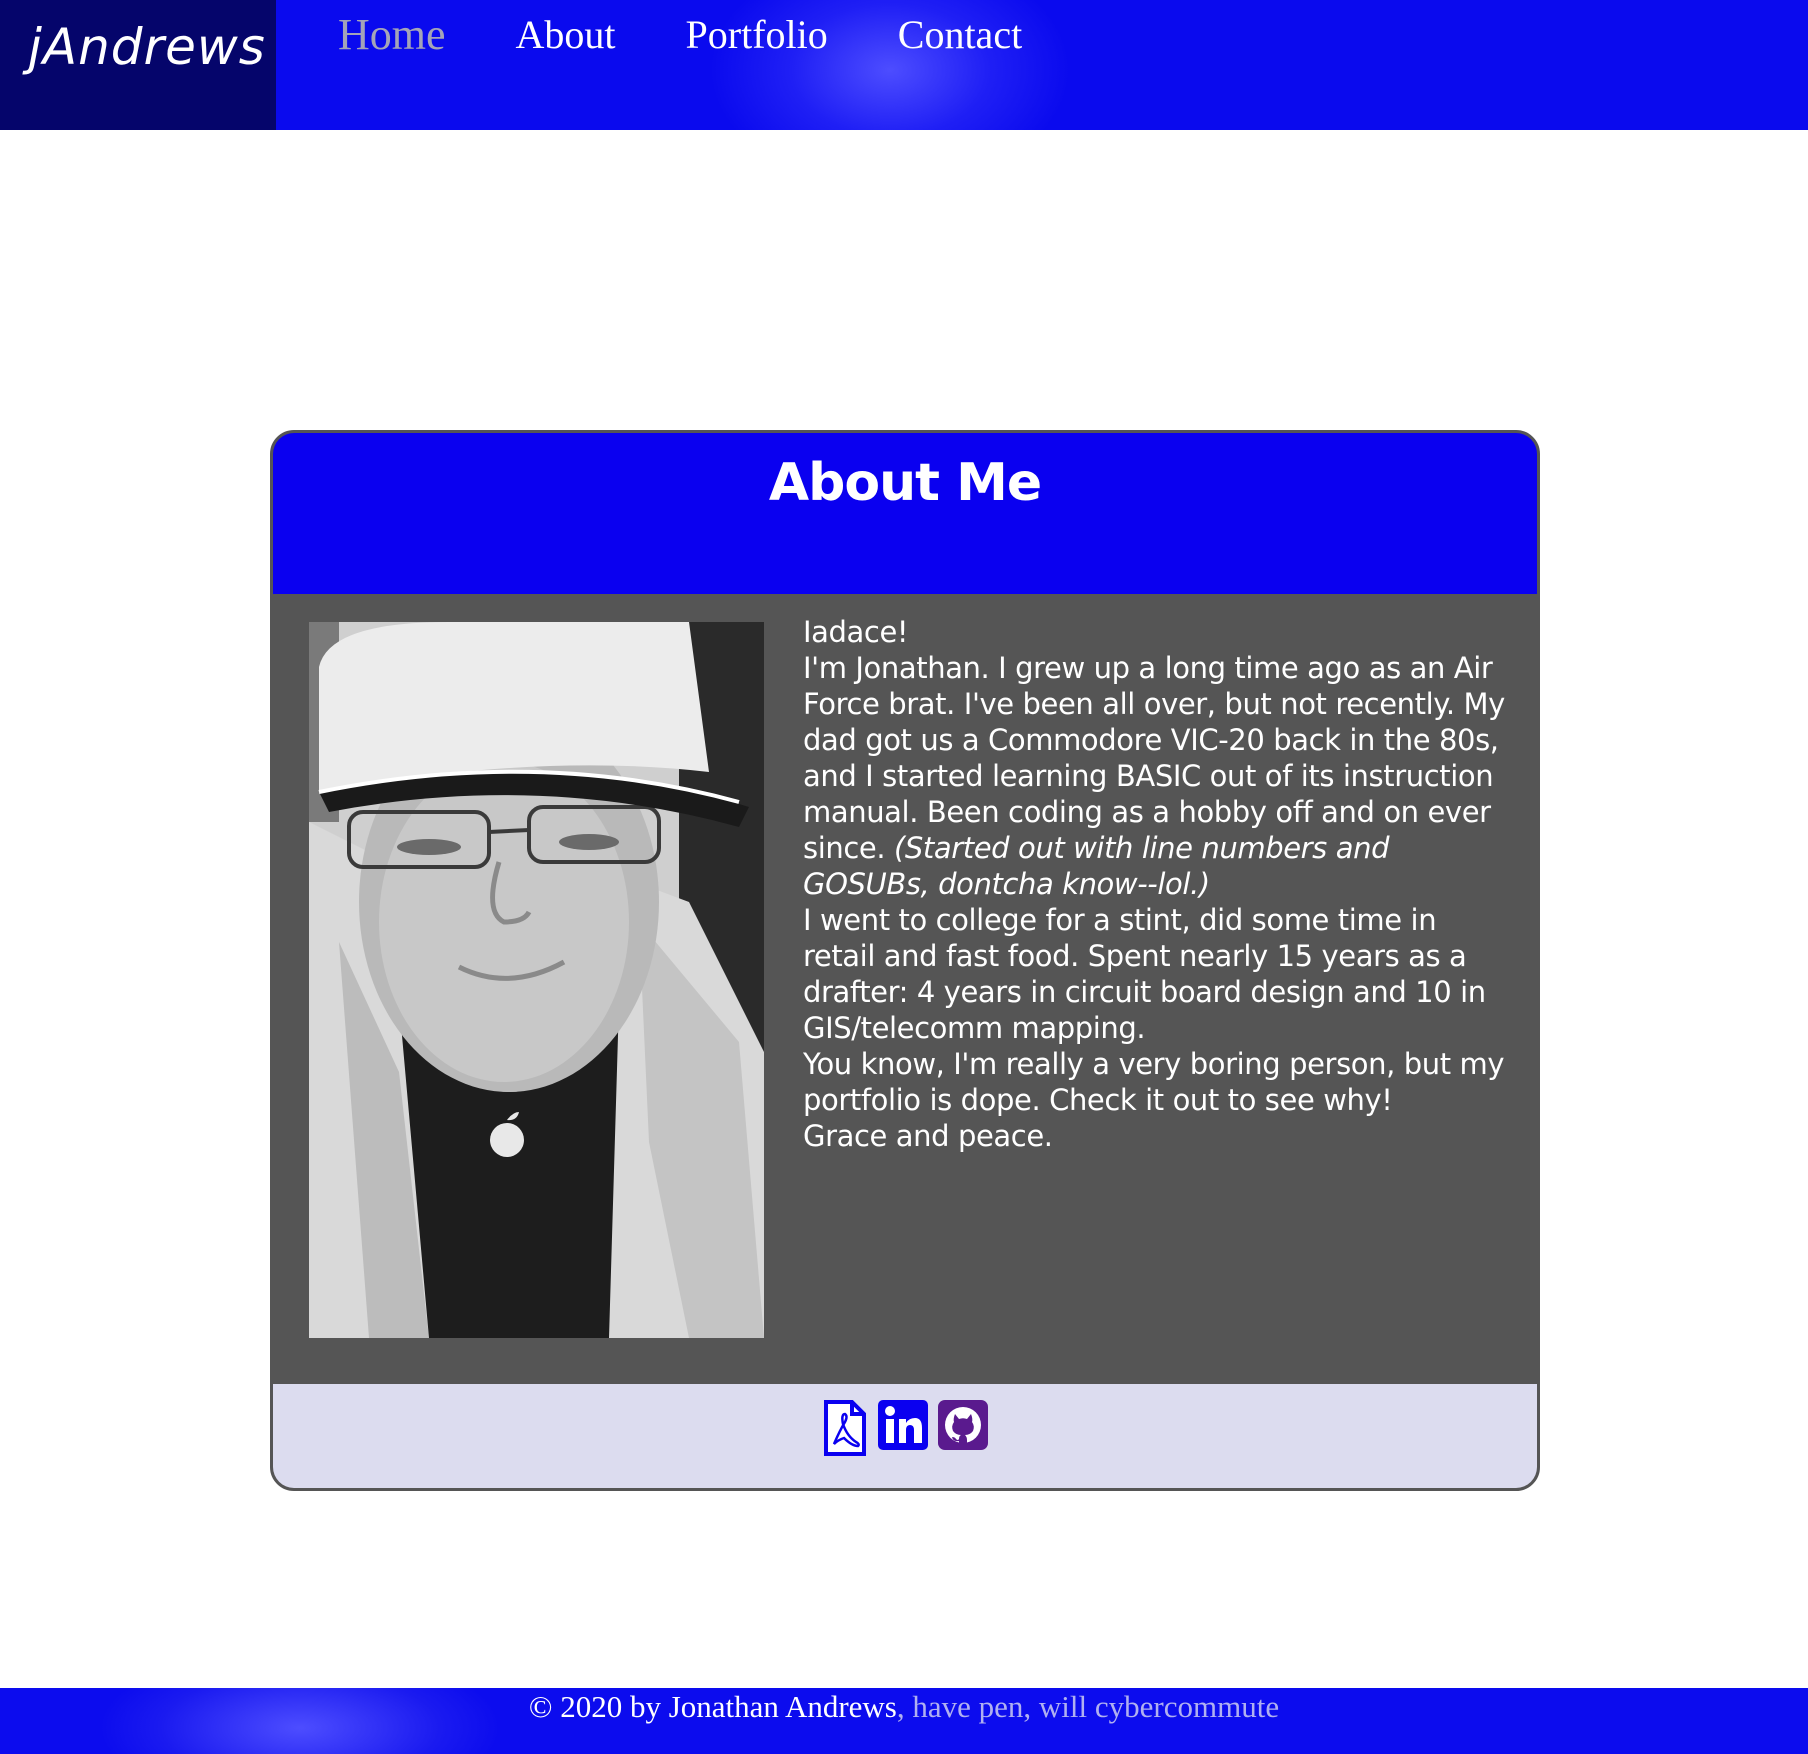 Image resolution: width=1808 pixels, height=1754 pixels. Describe the element at coordinates (905, 483) in the screenshot. I see `card-title: About Me` at that location.